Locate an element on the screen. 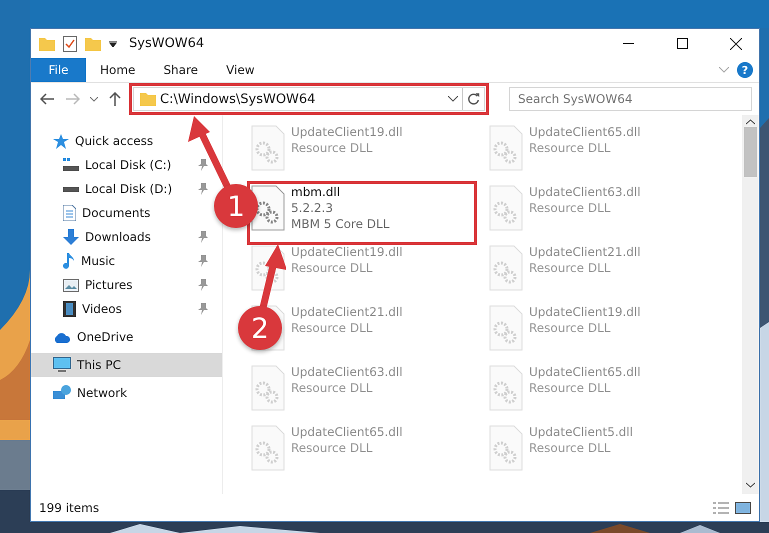  maximize-icon is located at coordinates (682, 43).